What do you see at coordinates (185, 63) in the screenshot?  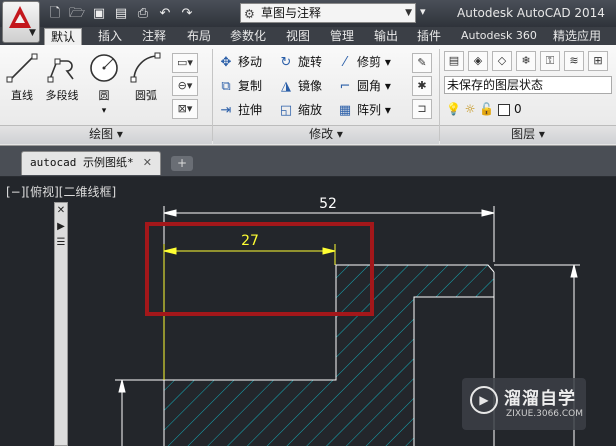 I see `rectangle-icon: ▭▾` at bounding box center [185, 63].